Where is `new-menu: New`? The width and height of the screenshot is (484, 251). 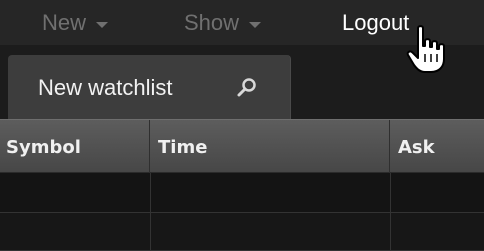
new-menu: New is located at coordinates (75, 23).